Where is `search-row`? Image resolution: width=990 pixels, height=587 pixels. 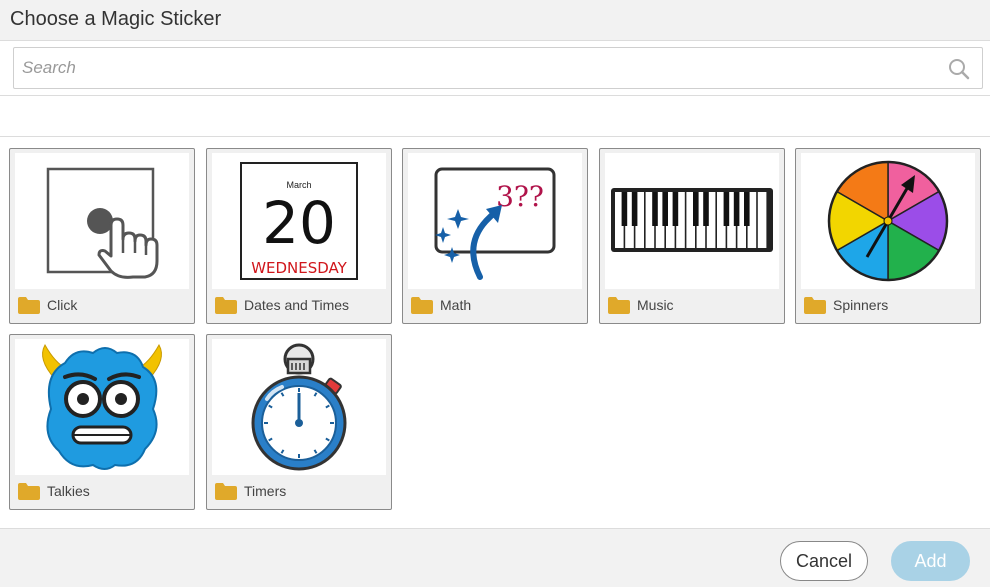
search-row is located at coordinates (495, 68).